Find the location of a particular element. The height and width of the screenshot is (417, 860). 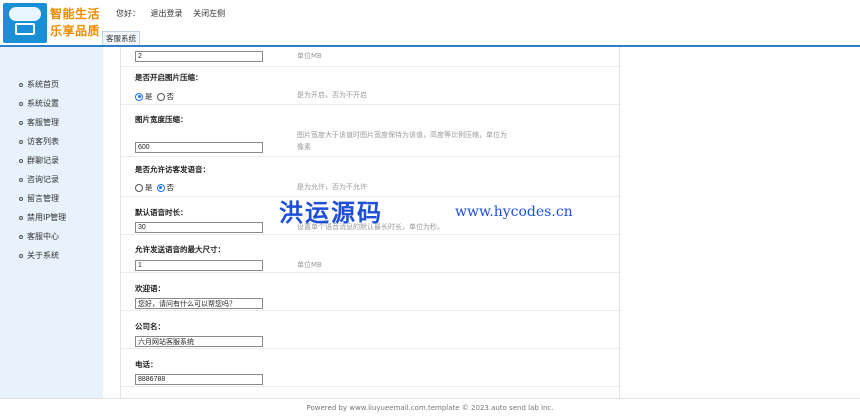

sidebar-item-ip-ban: 禁用IP管理 is located at coordinates (42, 217).